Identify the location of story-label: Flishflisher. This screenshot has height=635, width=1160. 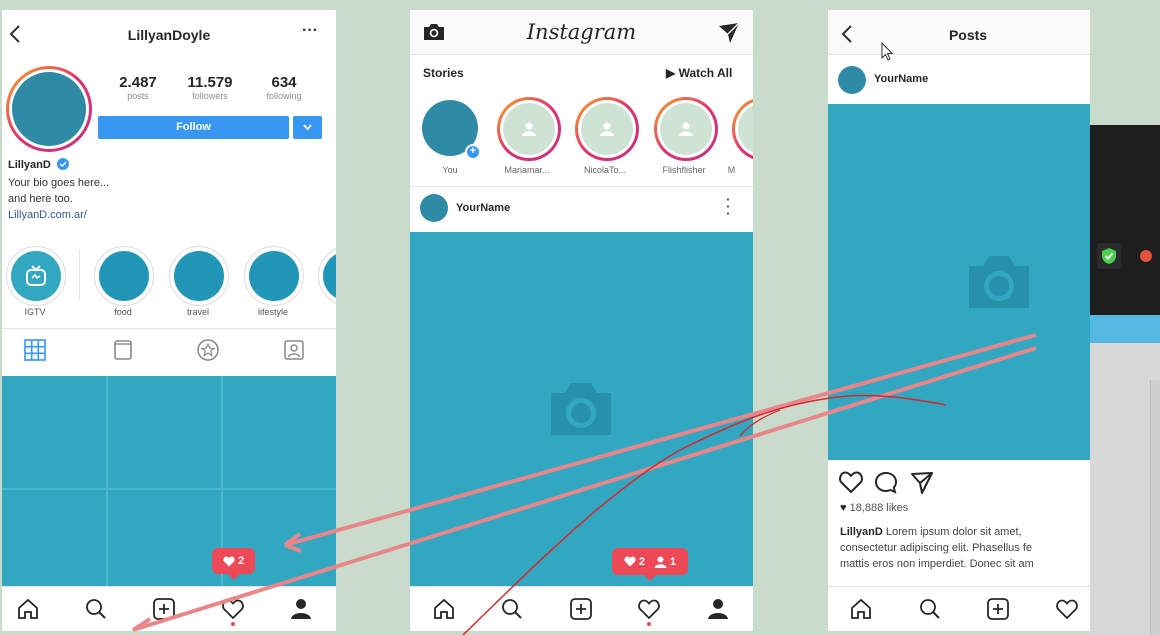
(684, 170).